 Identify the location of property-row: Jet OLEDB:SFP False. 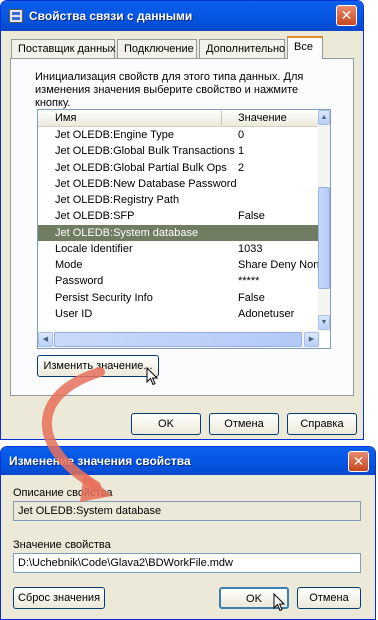
(179, 216).